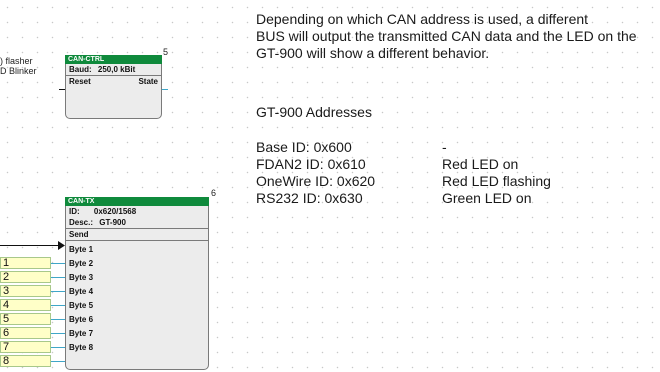 The height and width of the screenshot is (372, 660). I want to click on addresses-heading: GT-900 Addresses, so click(314, 112).